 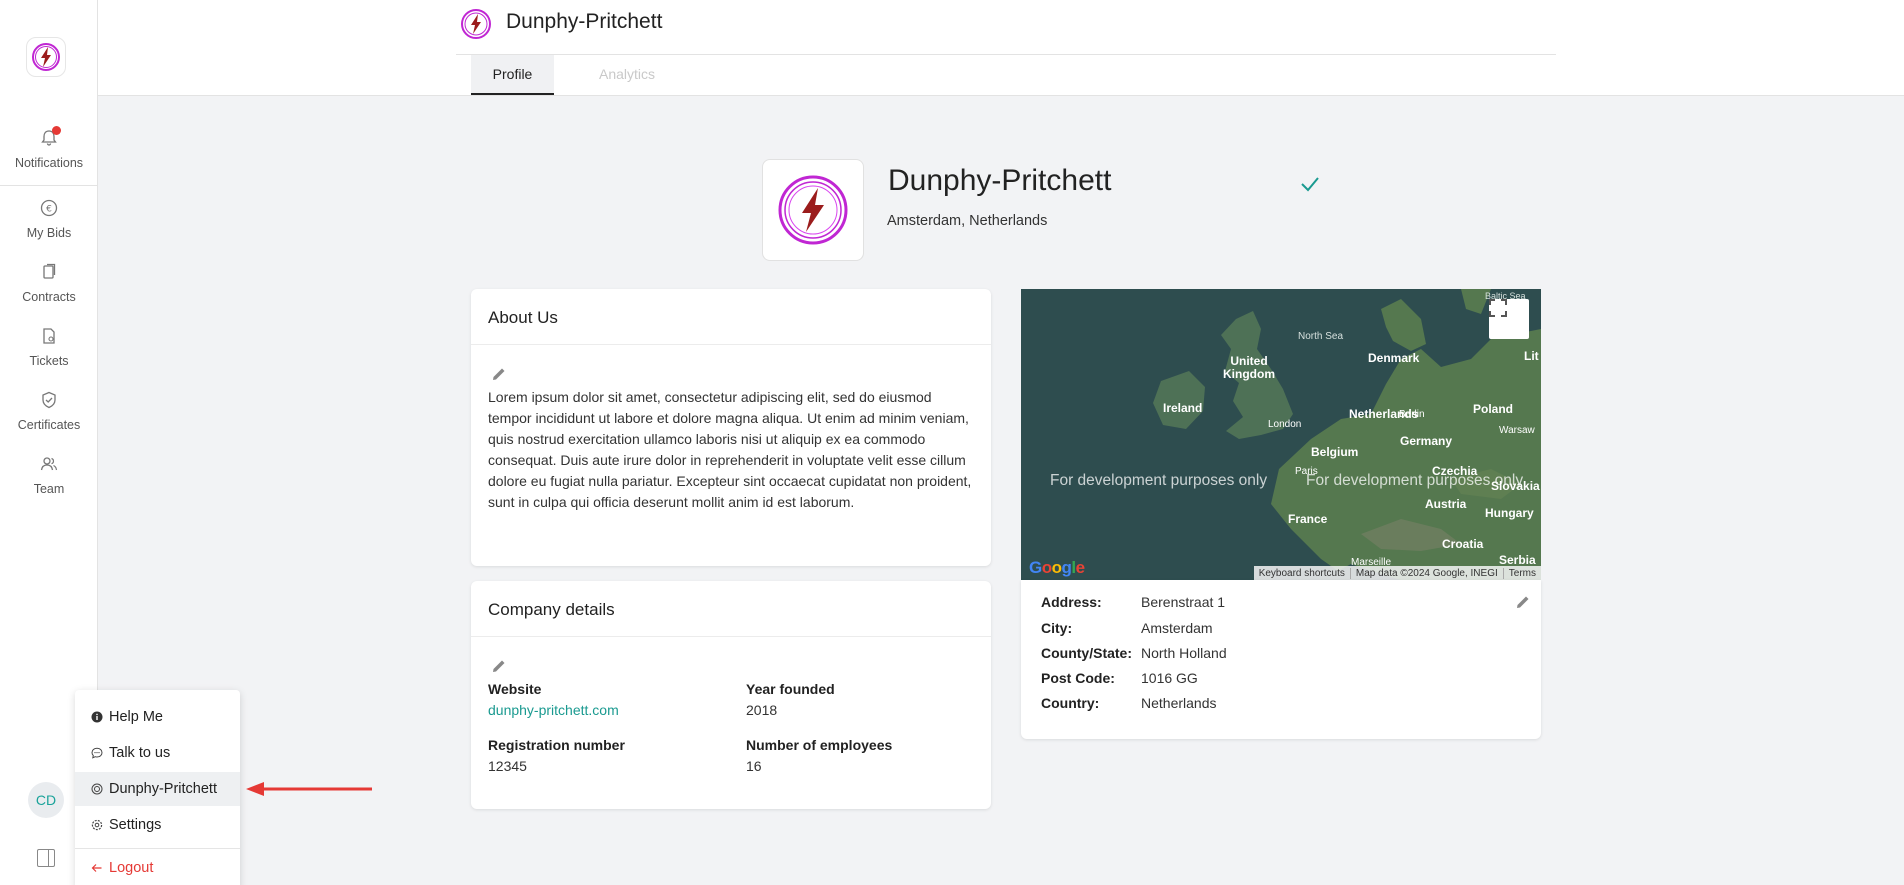 What do you see at coordinates (556, 745) in the screenshot?
I see `registration-number-label: Registration number` at bounding box center [556, 745].